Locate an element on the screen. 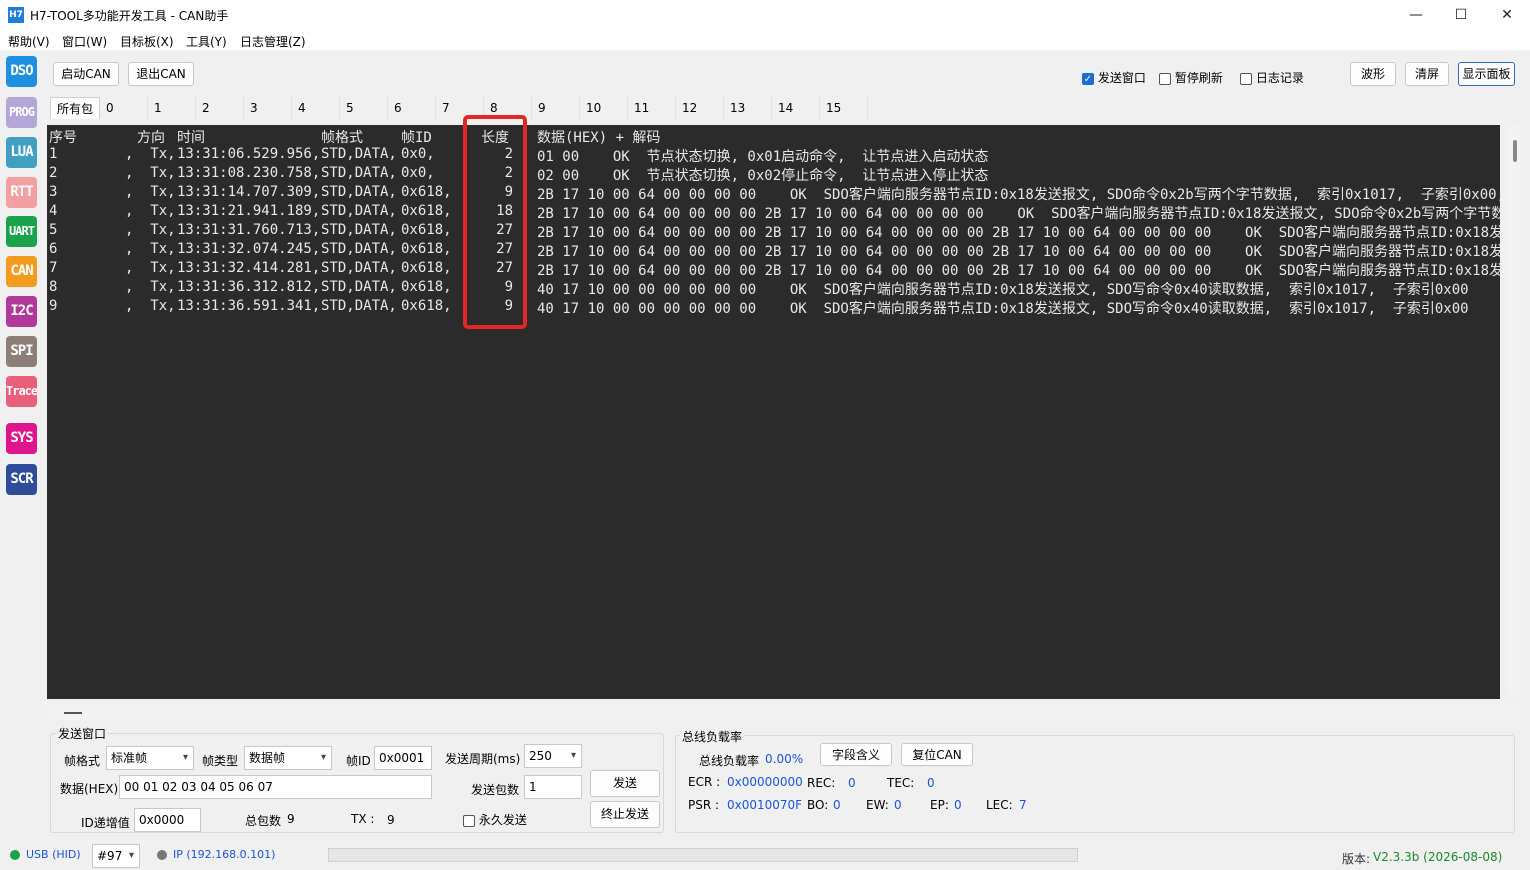 The image size is (1530, 870). header-frame-format: 帧格式 is located at coordinates (342, 138).